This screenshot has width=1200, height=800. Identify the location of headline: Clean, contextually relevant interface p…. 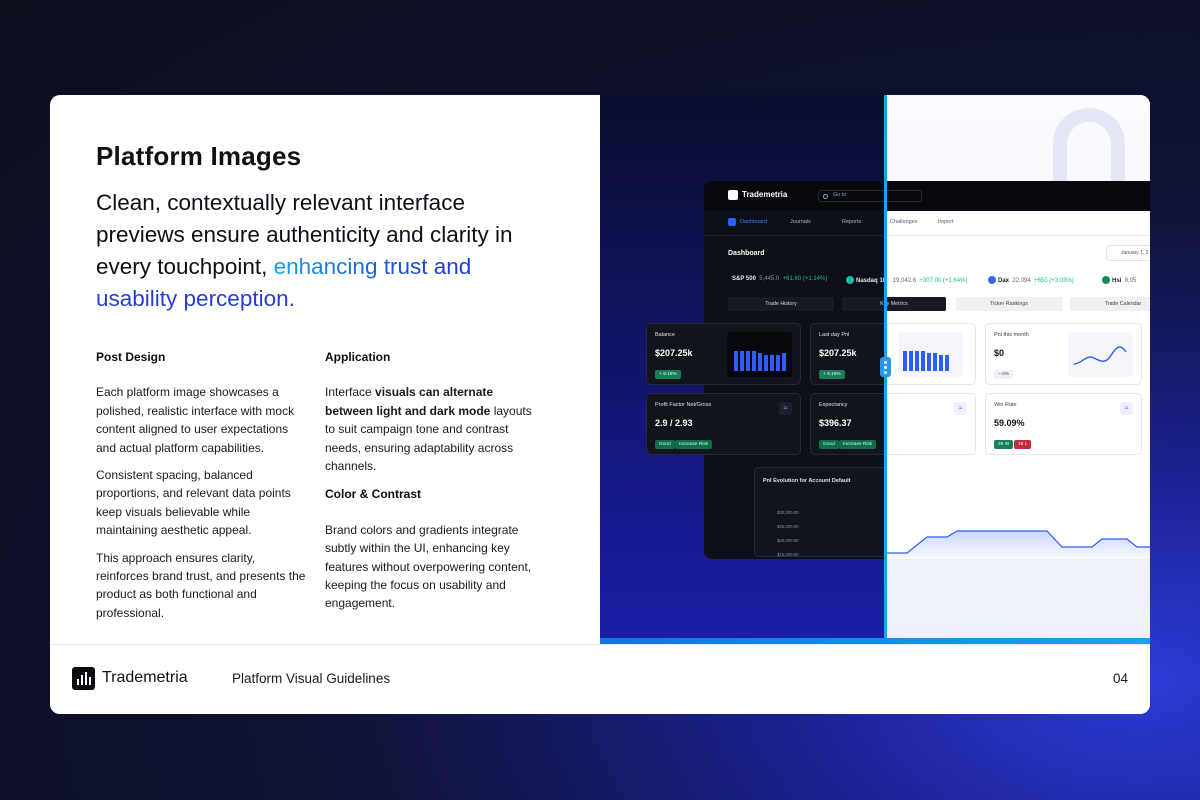
(321, 251).